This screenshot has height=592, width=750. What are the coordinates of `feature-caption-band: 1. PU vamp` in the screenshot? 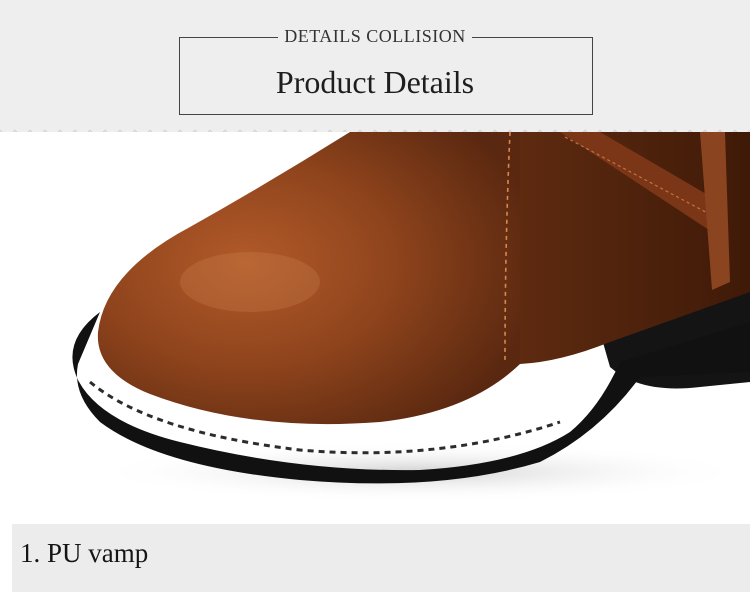 It's located at (381, 558).